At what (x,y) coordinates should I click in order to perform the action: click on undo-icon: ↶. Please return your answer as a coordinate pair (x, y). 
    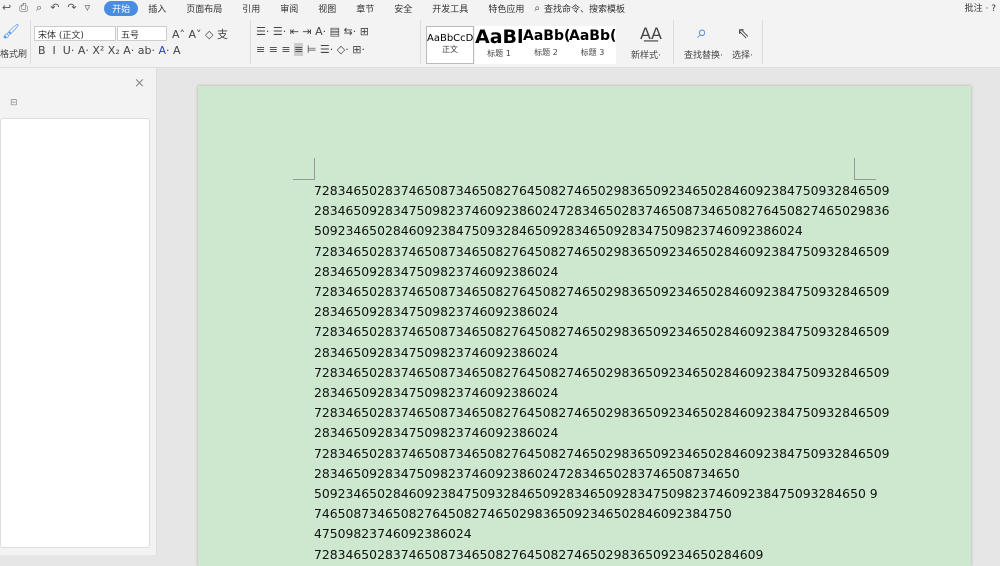
    Looking at the image, I should click on (54, 8).